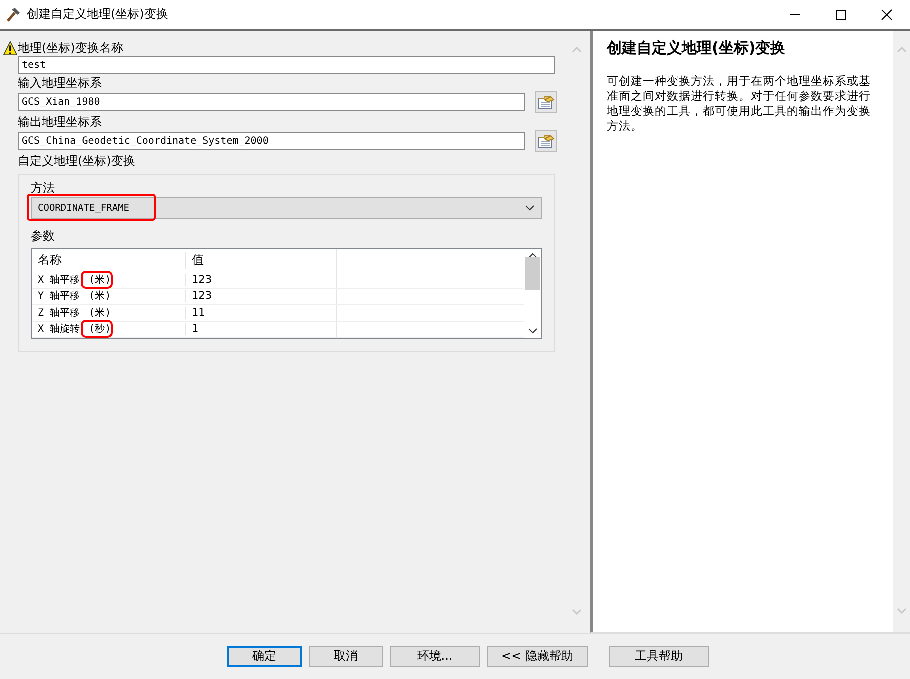  I want to click on scroll-up-icon, so click(533, 256).